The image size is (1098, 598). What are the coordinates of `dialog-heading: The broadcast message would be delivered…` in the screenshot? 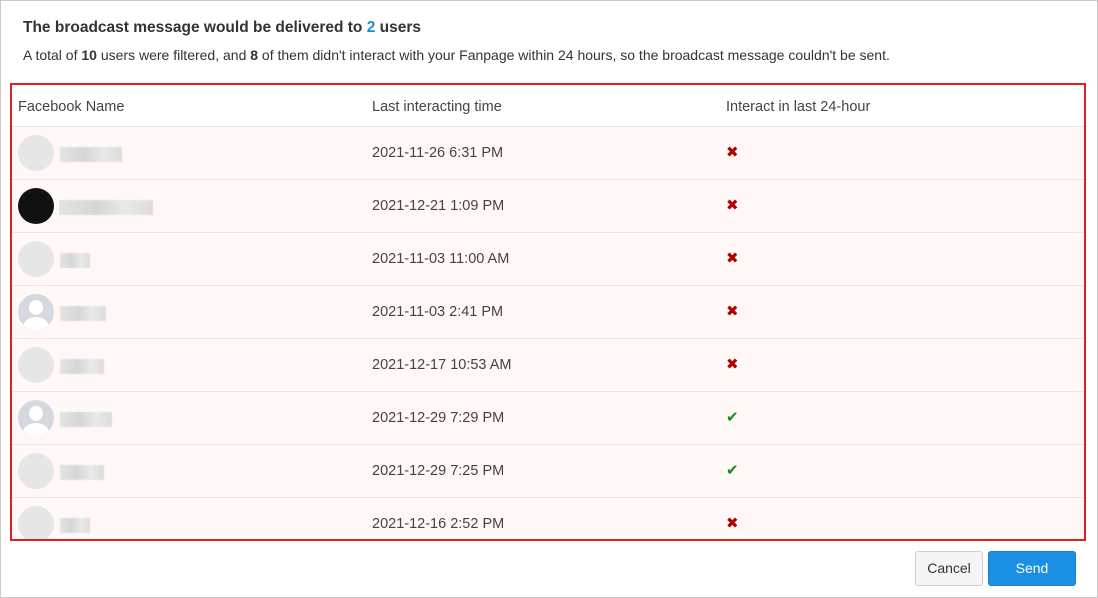 It's located at (222, 28).